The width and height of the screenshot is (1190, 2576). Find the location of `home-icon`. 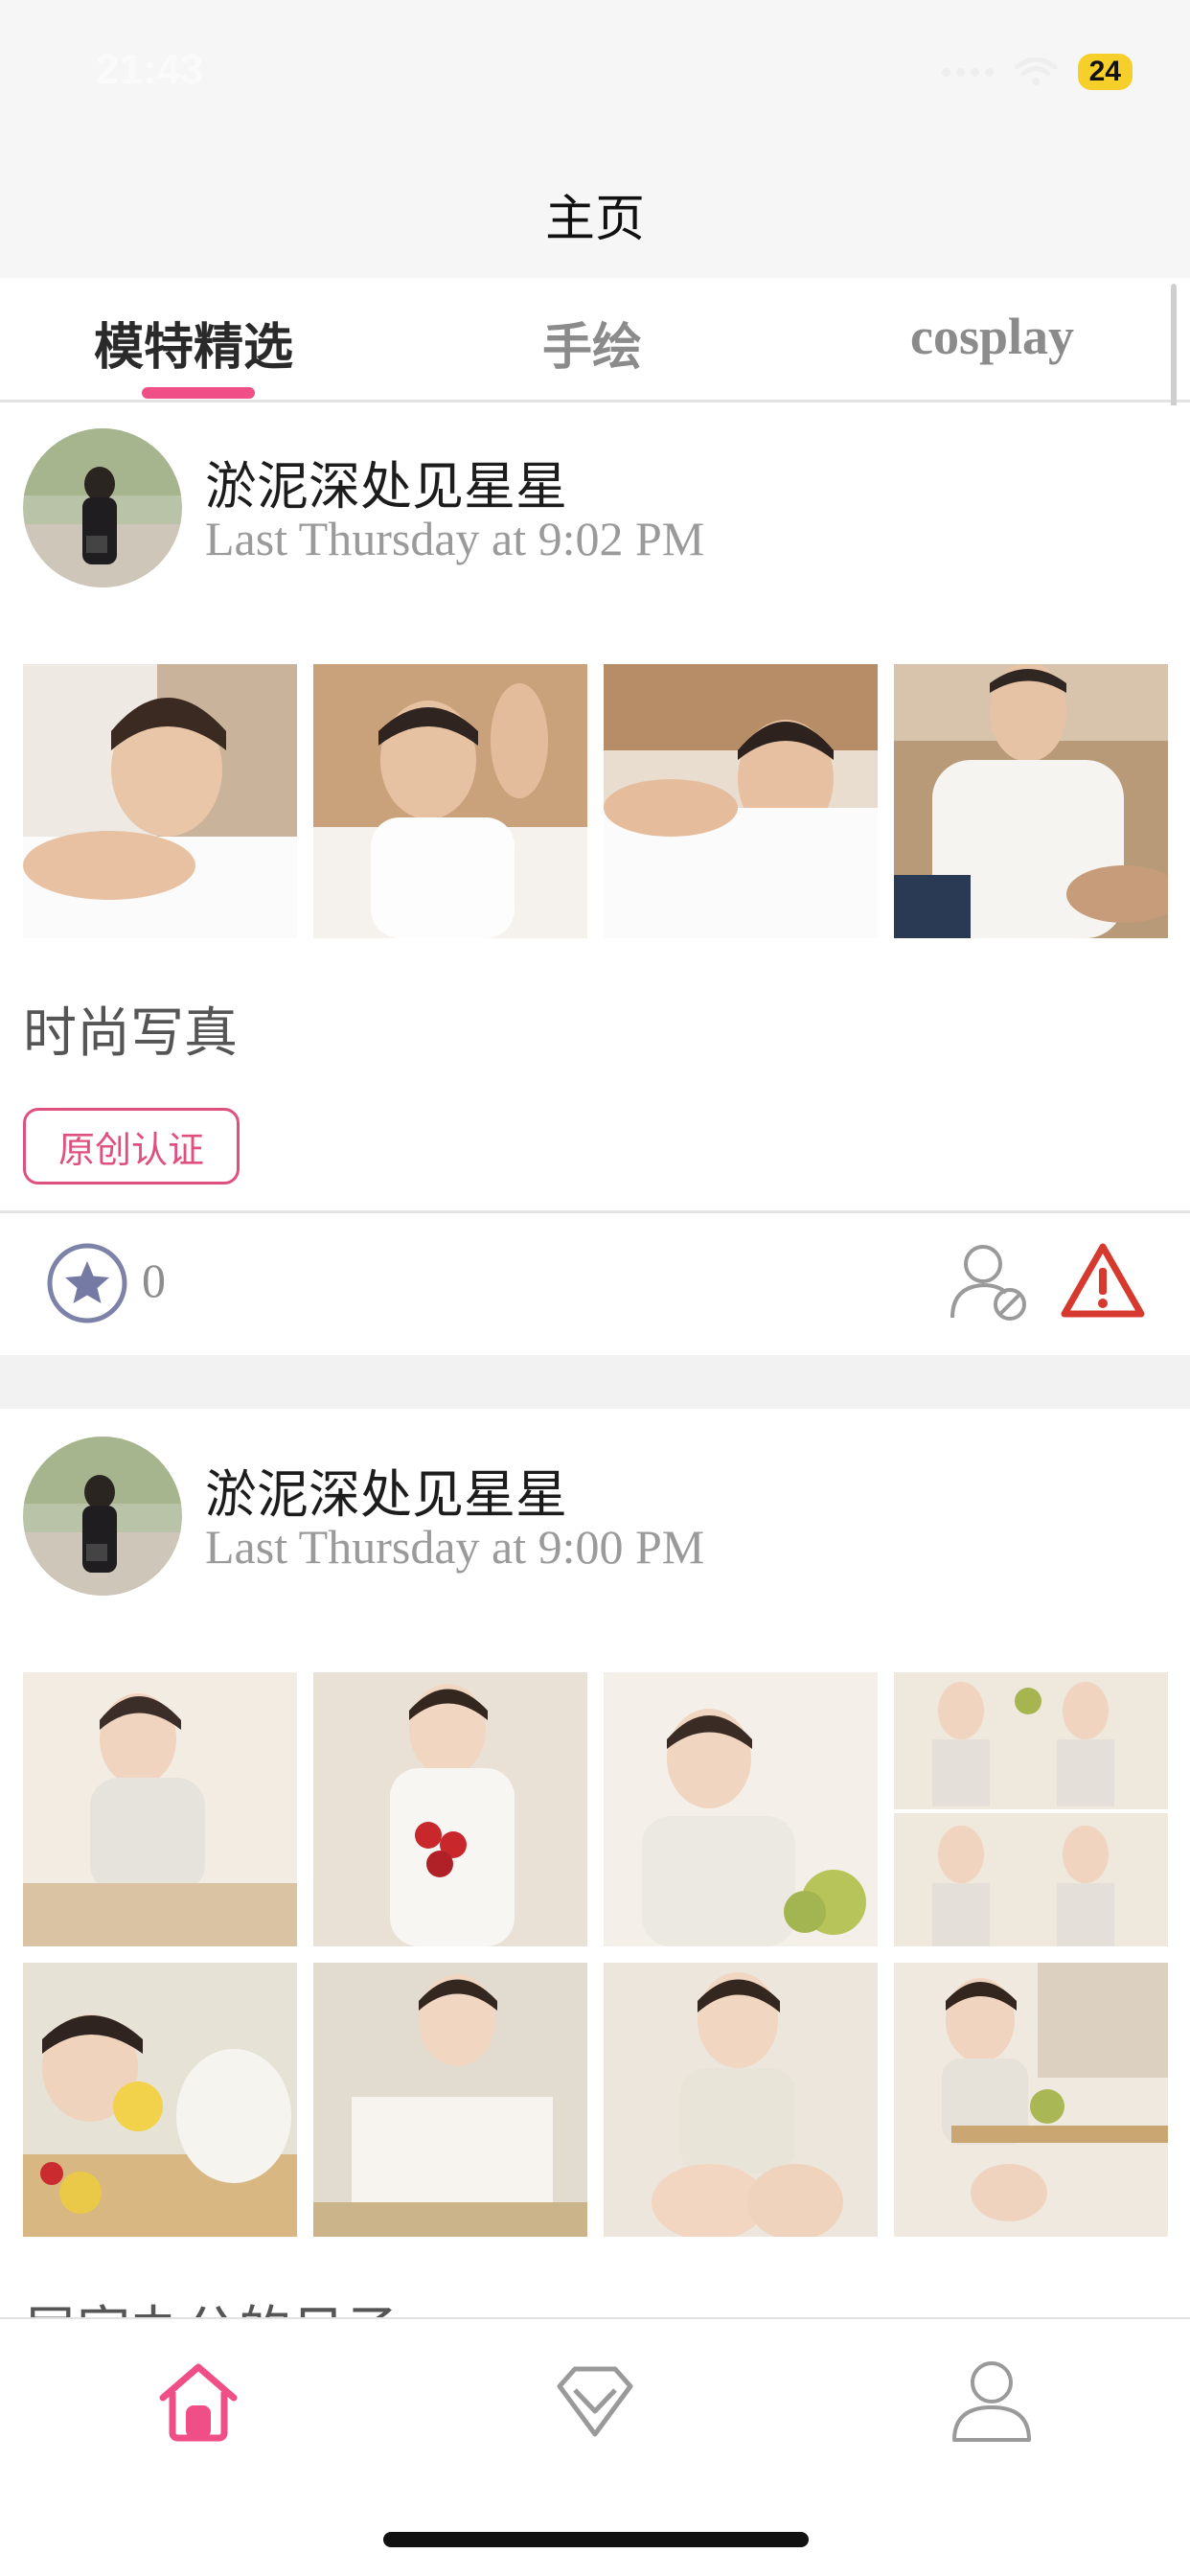

home-icon is located at coordinates (198, 2401).